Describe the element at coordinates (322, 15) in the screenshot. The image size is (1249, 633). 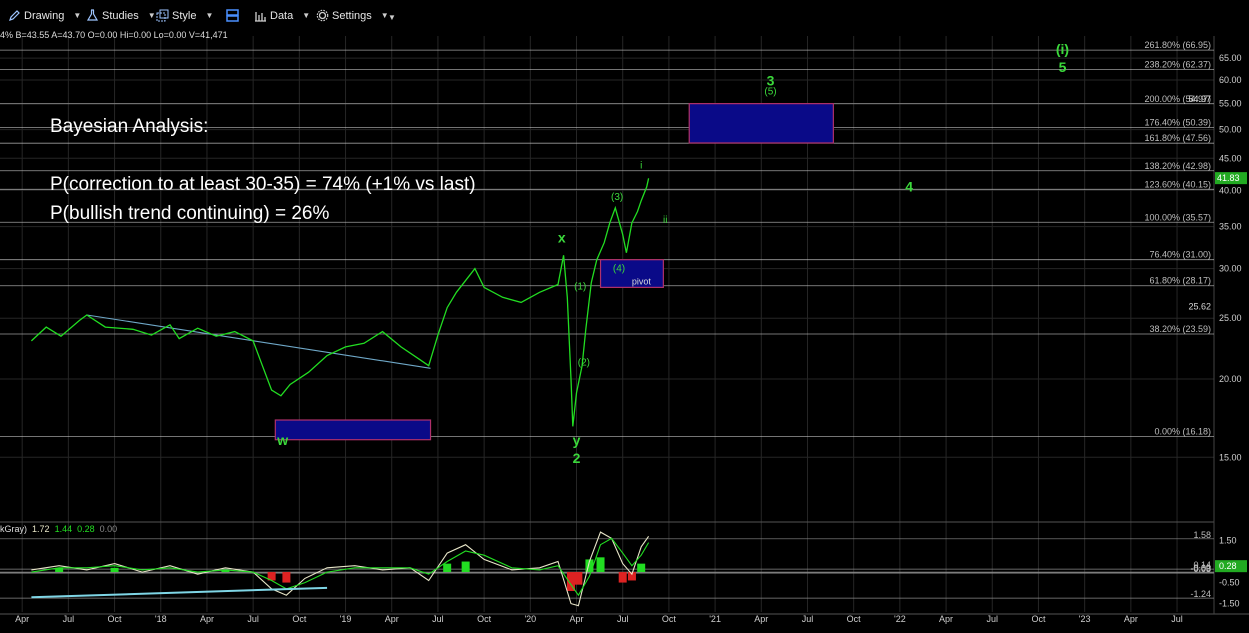
I see `gear-icon` at that location.